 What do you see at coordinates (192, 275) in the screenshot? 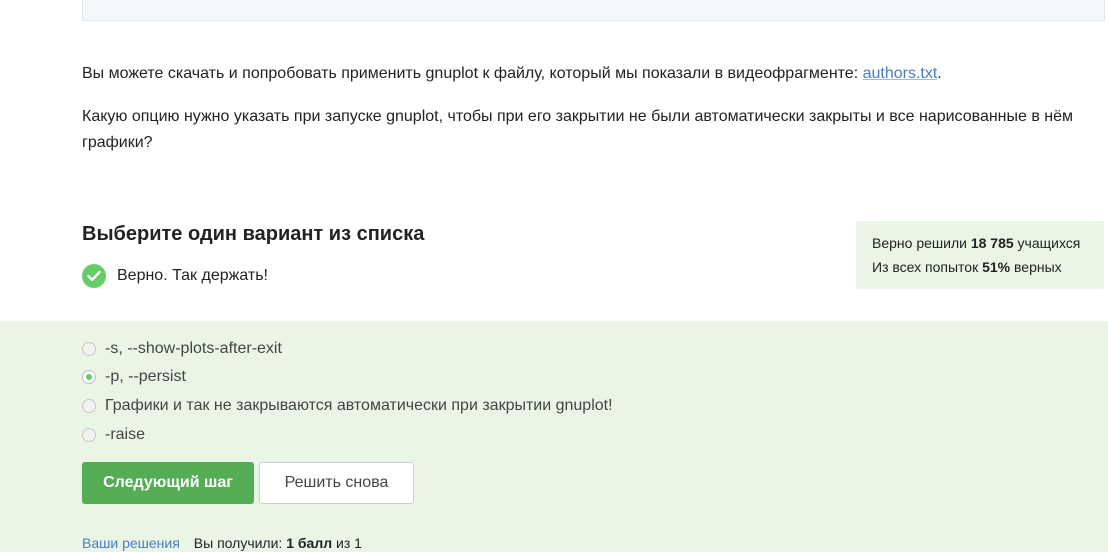
I see `feedback-text: Верно. Так держать!` at bounding box center [192, 275].